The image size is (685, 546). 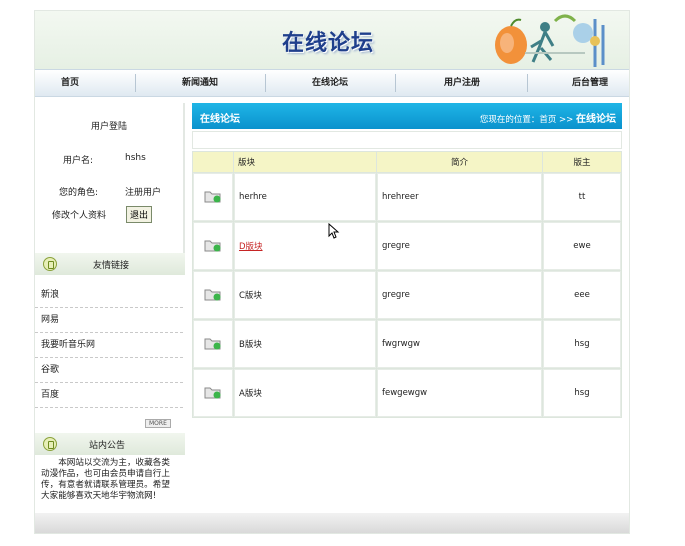 I want to click on site-title: 在线论坛, so click(x=328, y=43).